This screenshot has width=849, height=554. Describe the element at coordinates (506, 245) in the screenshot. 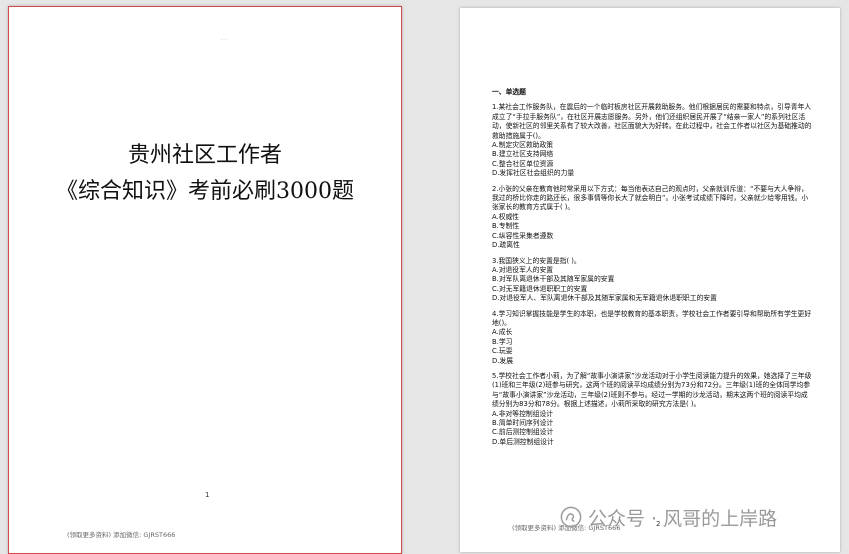

I see `option: D.疏离性` at that location.